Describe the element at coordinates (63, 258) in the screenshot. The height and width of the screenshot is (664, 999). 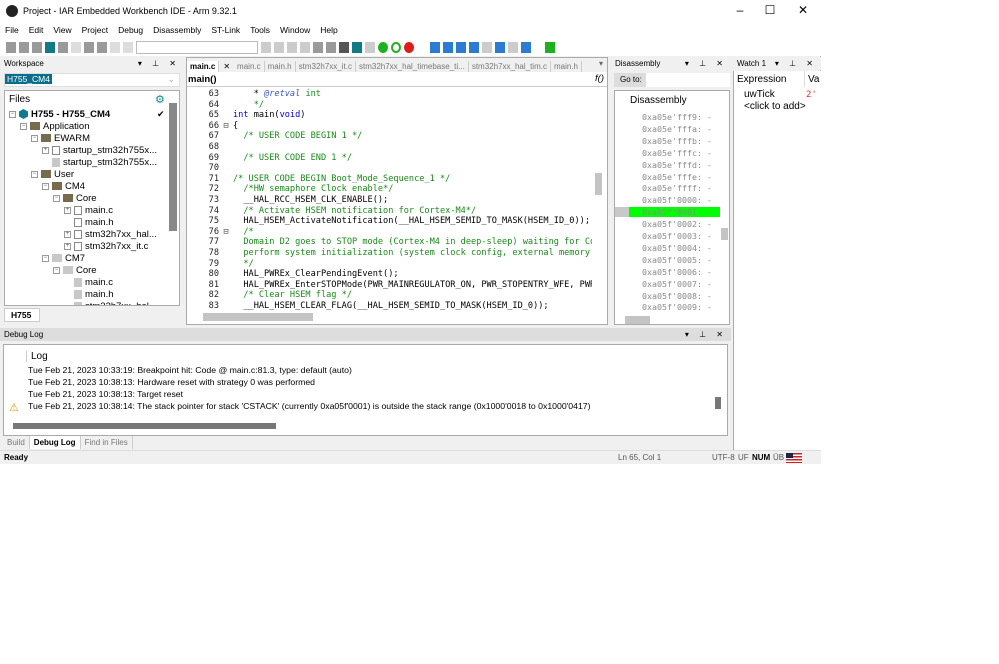
I see `tree-item: − CM7` at that location.